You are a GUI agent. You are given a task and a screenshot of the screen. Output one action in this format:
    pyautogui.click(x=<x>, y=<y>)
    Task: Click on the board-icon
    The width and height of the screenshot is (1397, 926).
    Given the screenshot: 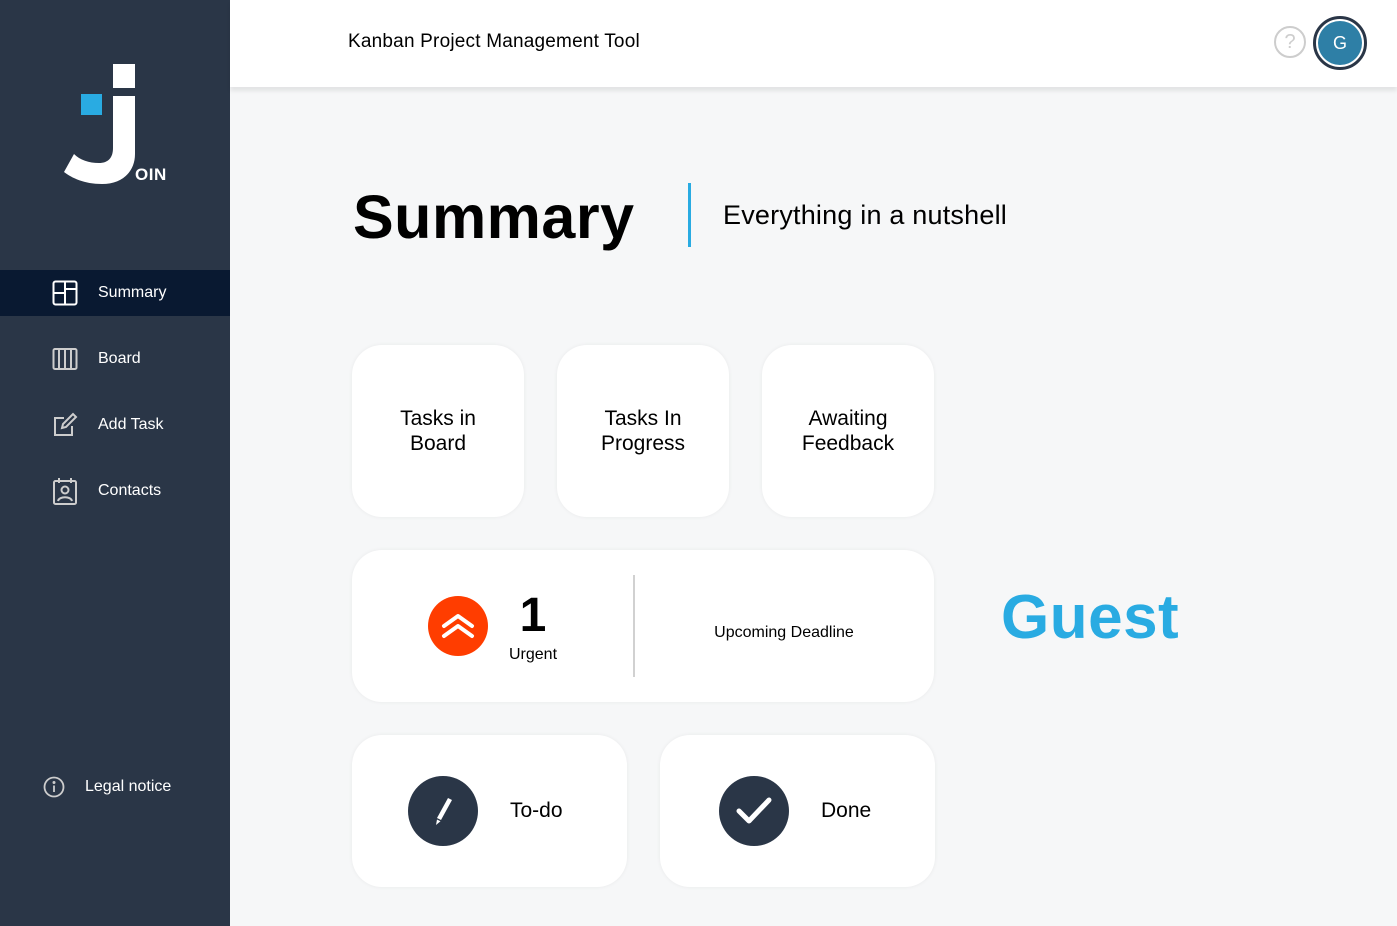 What is the action you would take?
    pyautogui.click(x=65, y=359)
    